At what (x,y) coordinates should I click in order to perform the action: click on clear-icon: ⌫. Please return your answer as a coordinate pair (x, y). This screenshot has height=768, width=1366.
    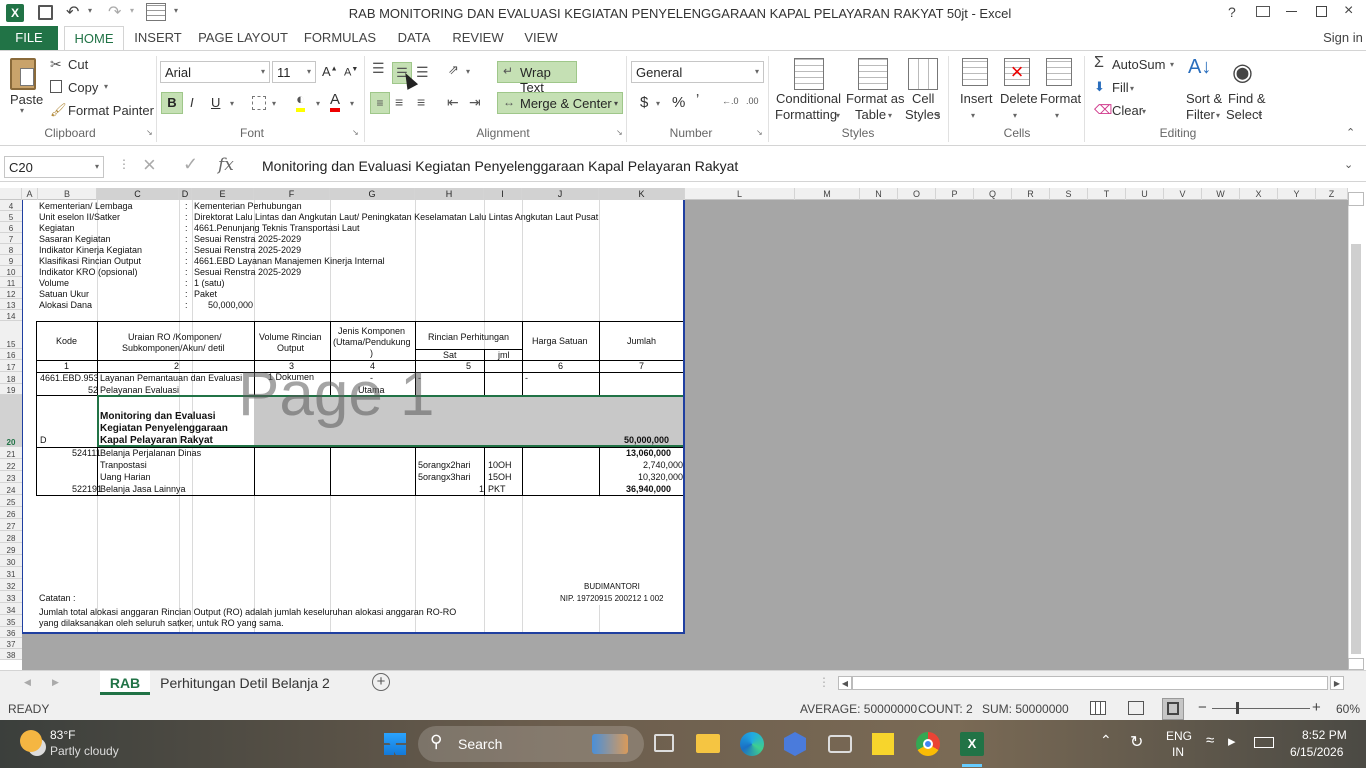
    Looking at the image, I should click on (1103, 110).